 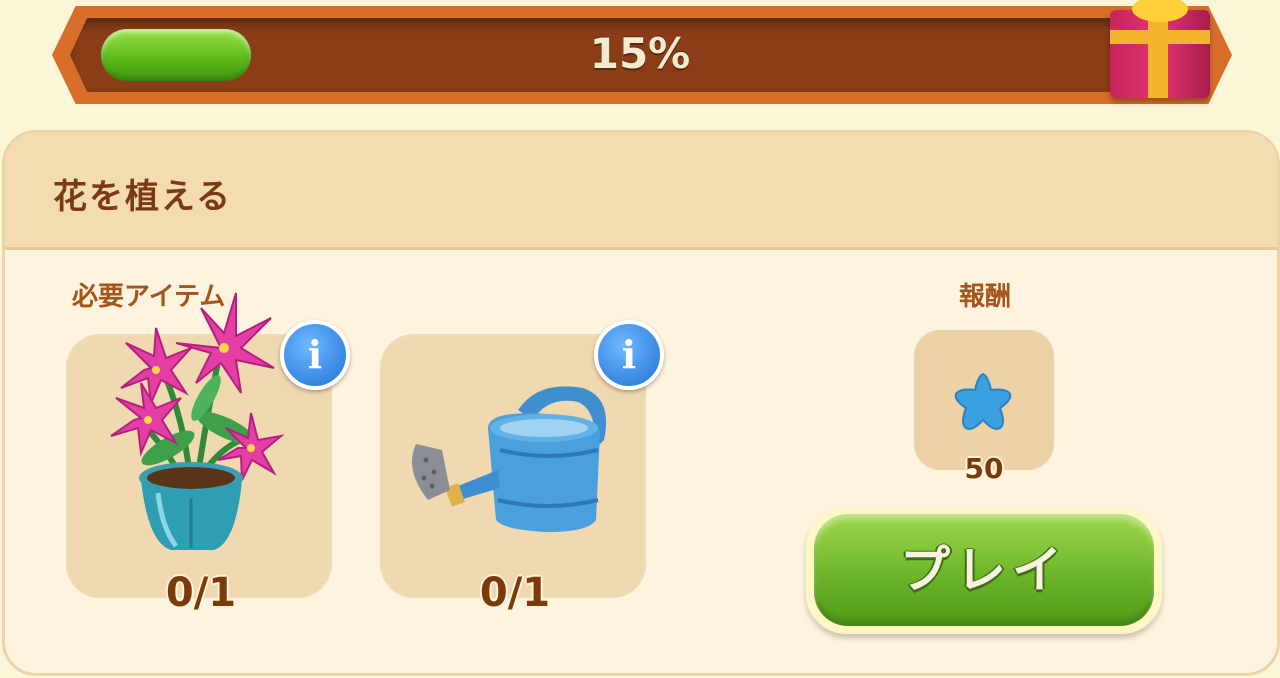 What do you see at coordinates (142, 197) in the screenshot?
I see `task-title: 花を植える` at bounding box center [142, 197].